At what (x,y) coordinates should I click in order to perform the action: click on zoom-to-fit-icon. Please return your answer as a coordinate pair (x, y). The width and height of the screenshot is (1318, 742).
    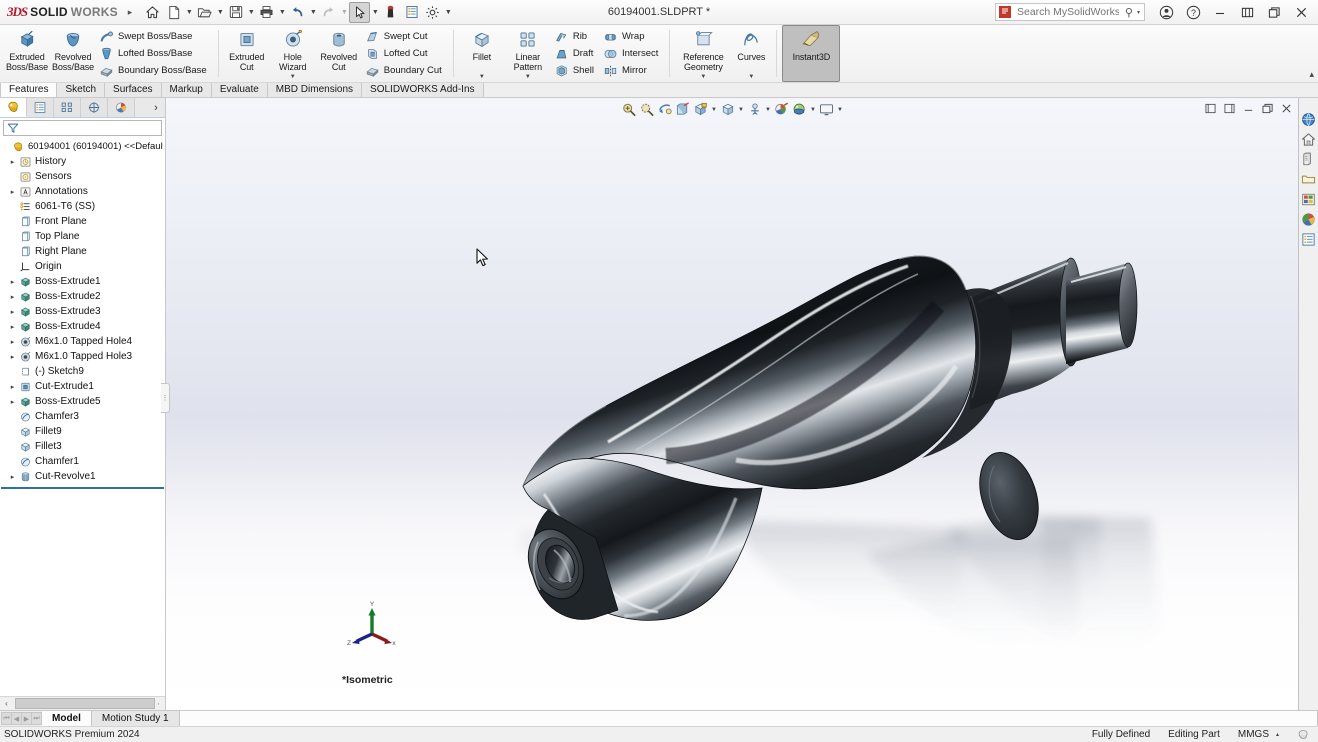
    Looking at the image, I should click on (629, 110).